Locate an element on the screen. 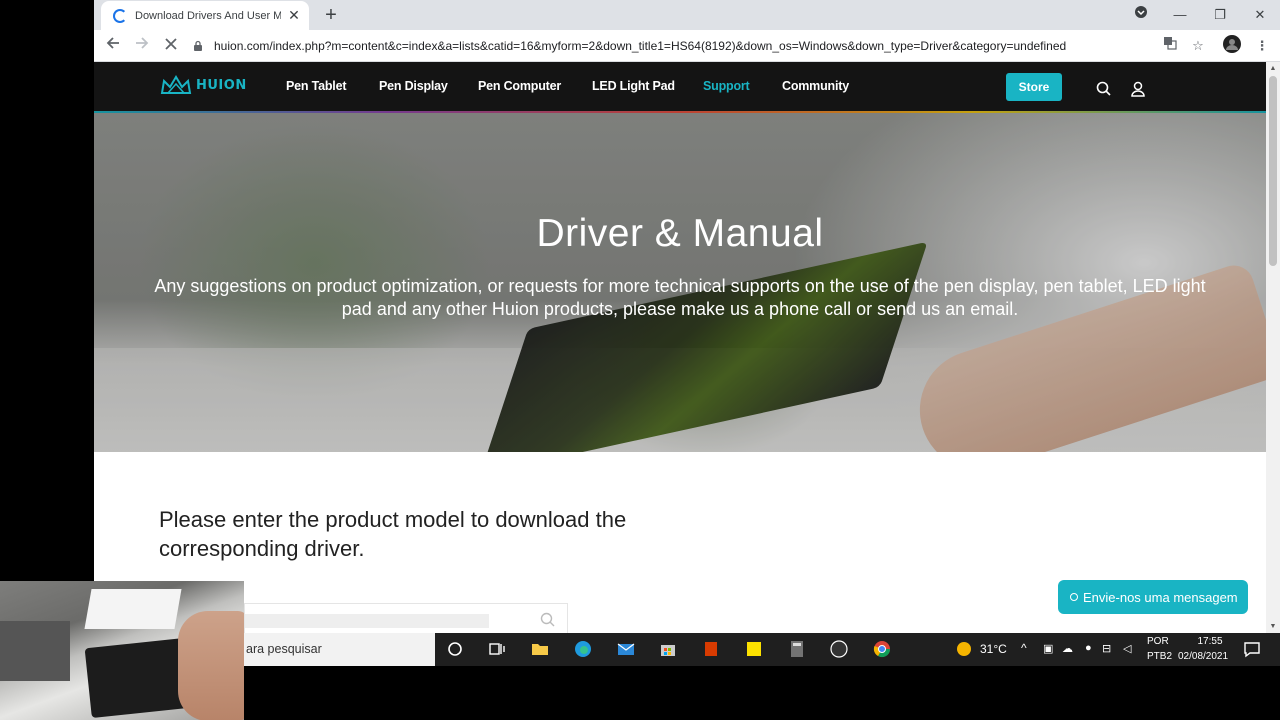 This screenshot has width=1280, height=720. send-message-button: Envie-nos uma mensagem is located at coordinates (1153, 597).